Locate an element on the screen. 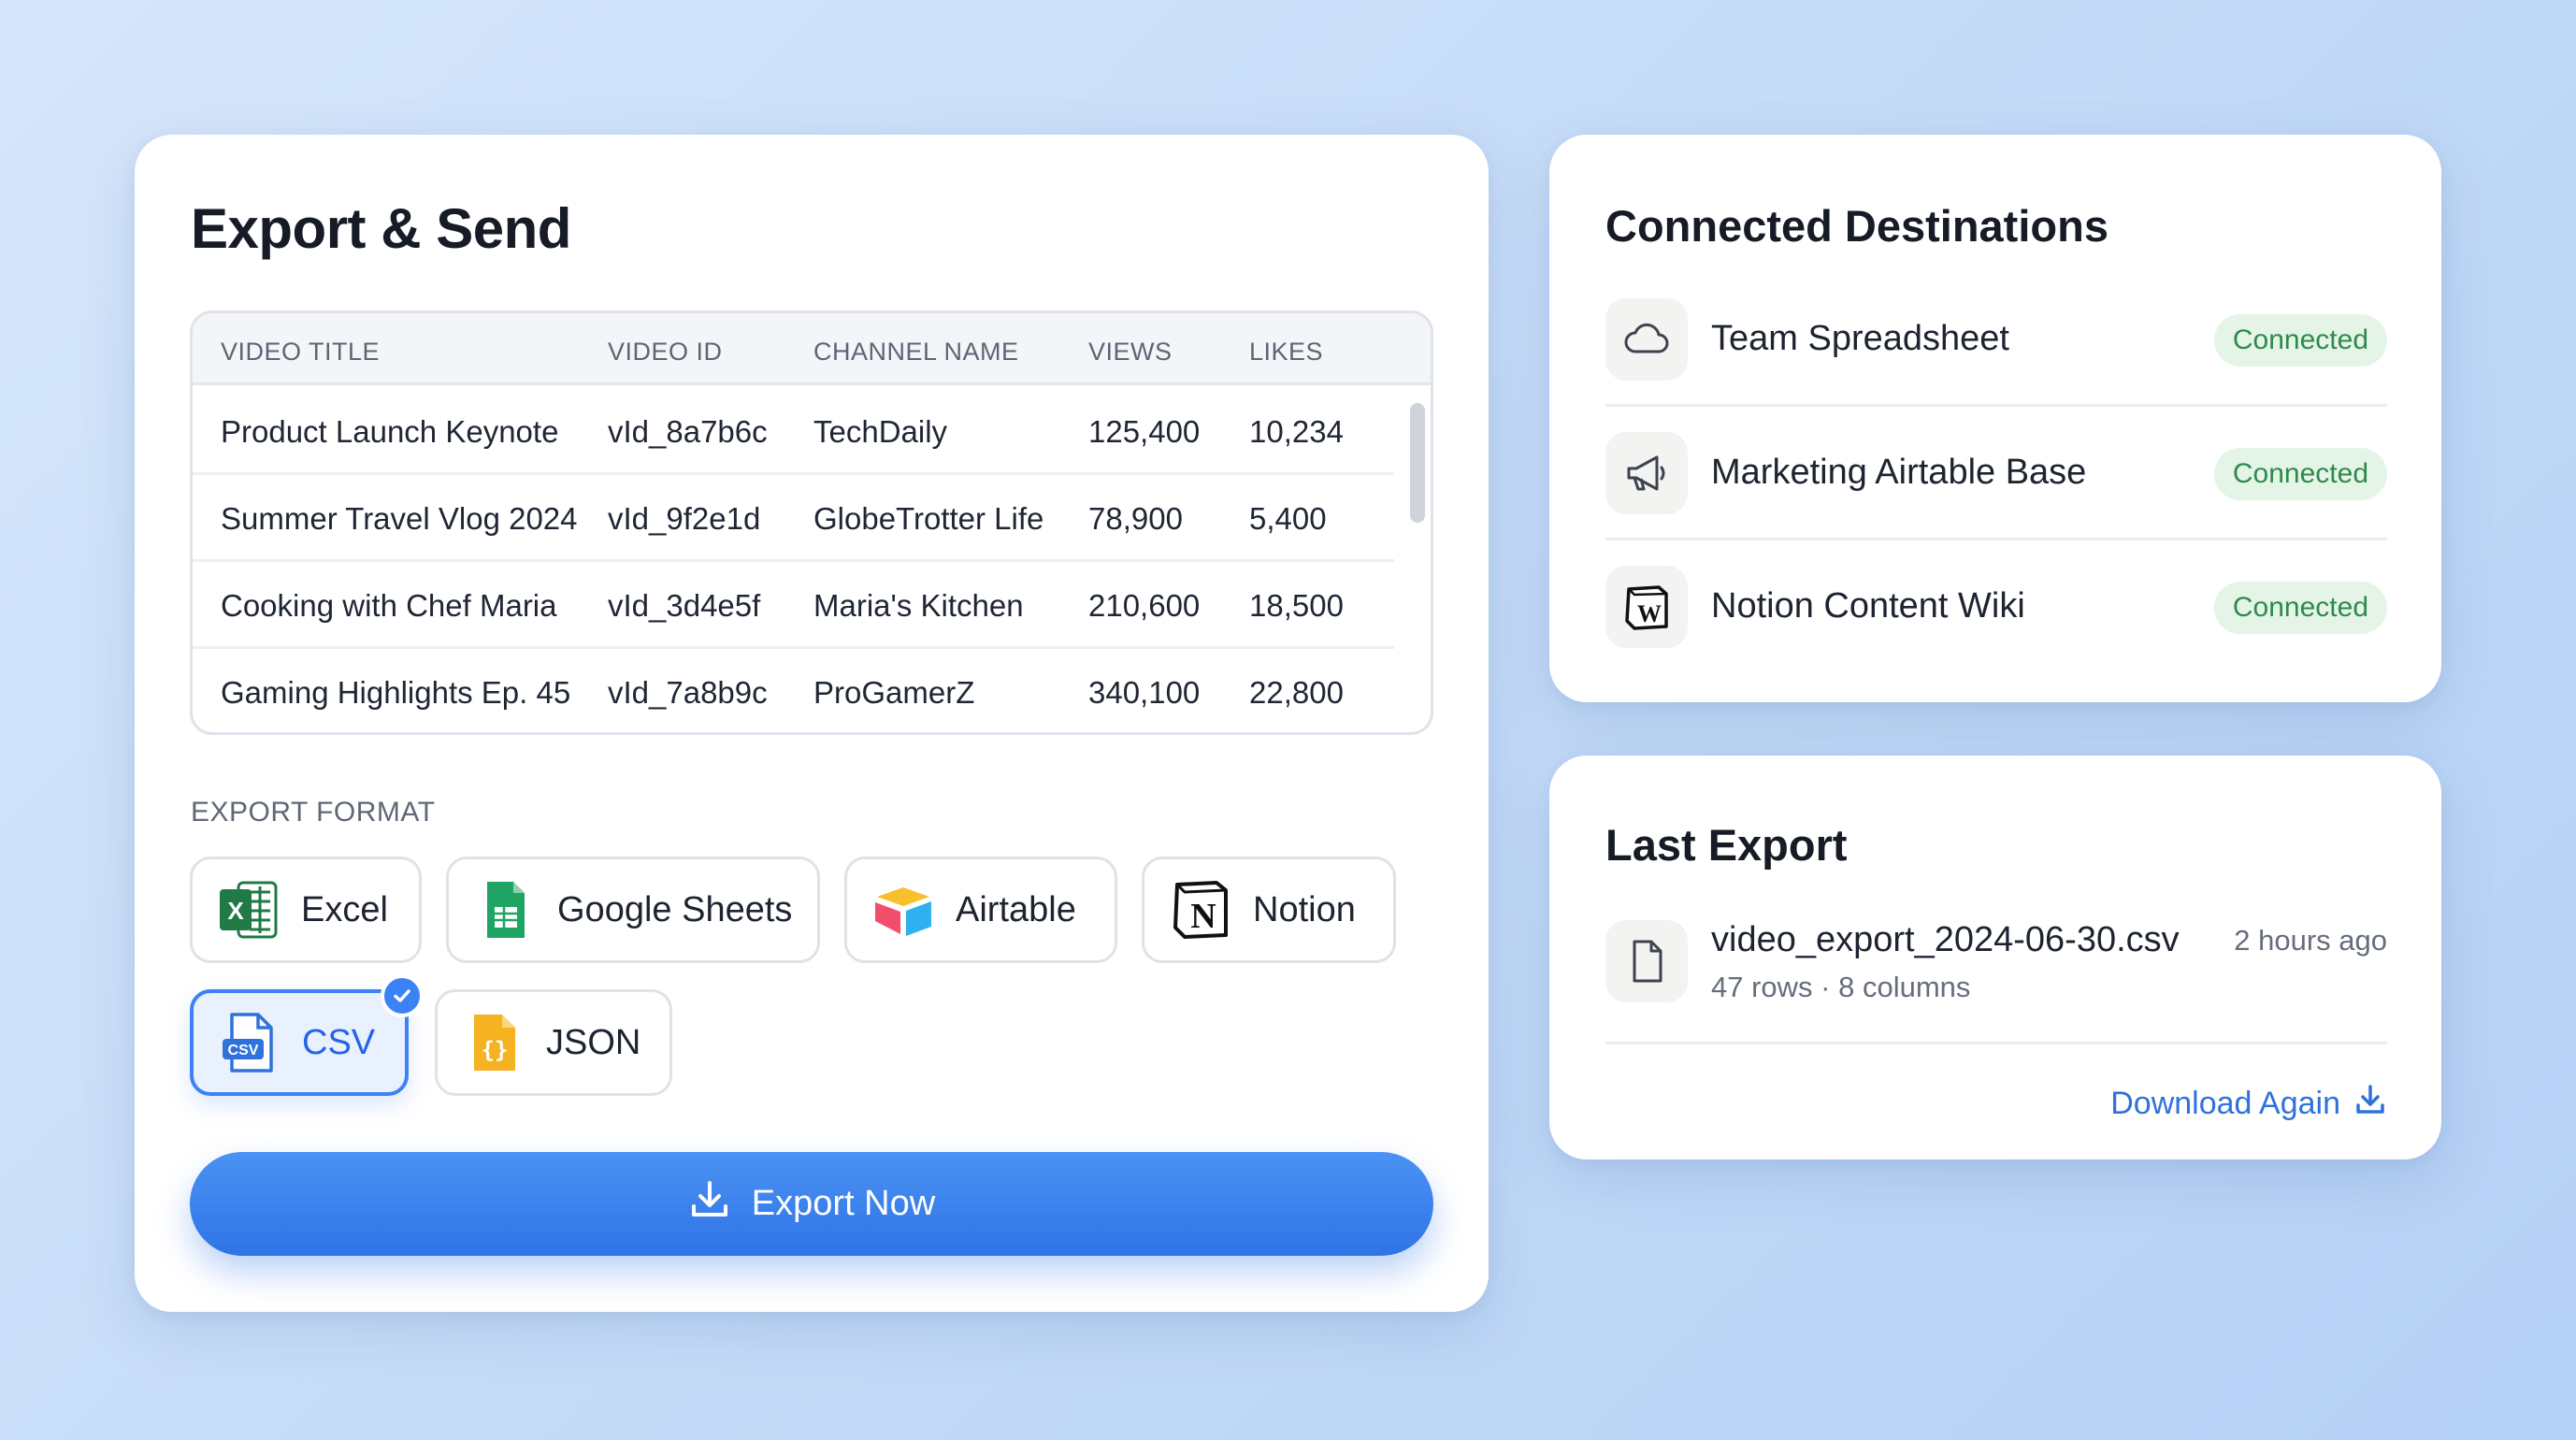  export-timestamp: 2 hours ago is located at coordinates (2311, 940).